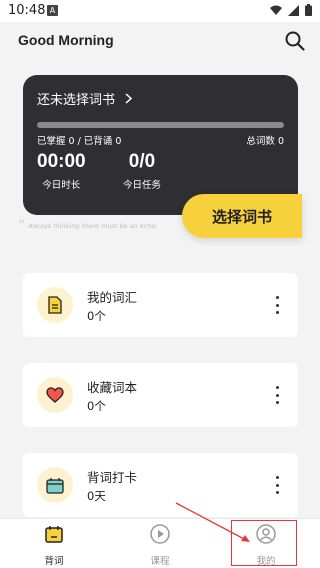 This screenshot has height=568, width=320. What do you see at coordinates (160, 395) in the screenshot?
I see `favorites-card: 收藏词本 0个` at bounding box center [160, 395].